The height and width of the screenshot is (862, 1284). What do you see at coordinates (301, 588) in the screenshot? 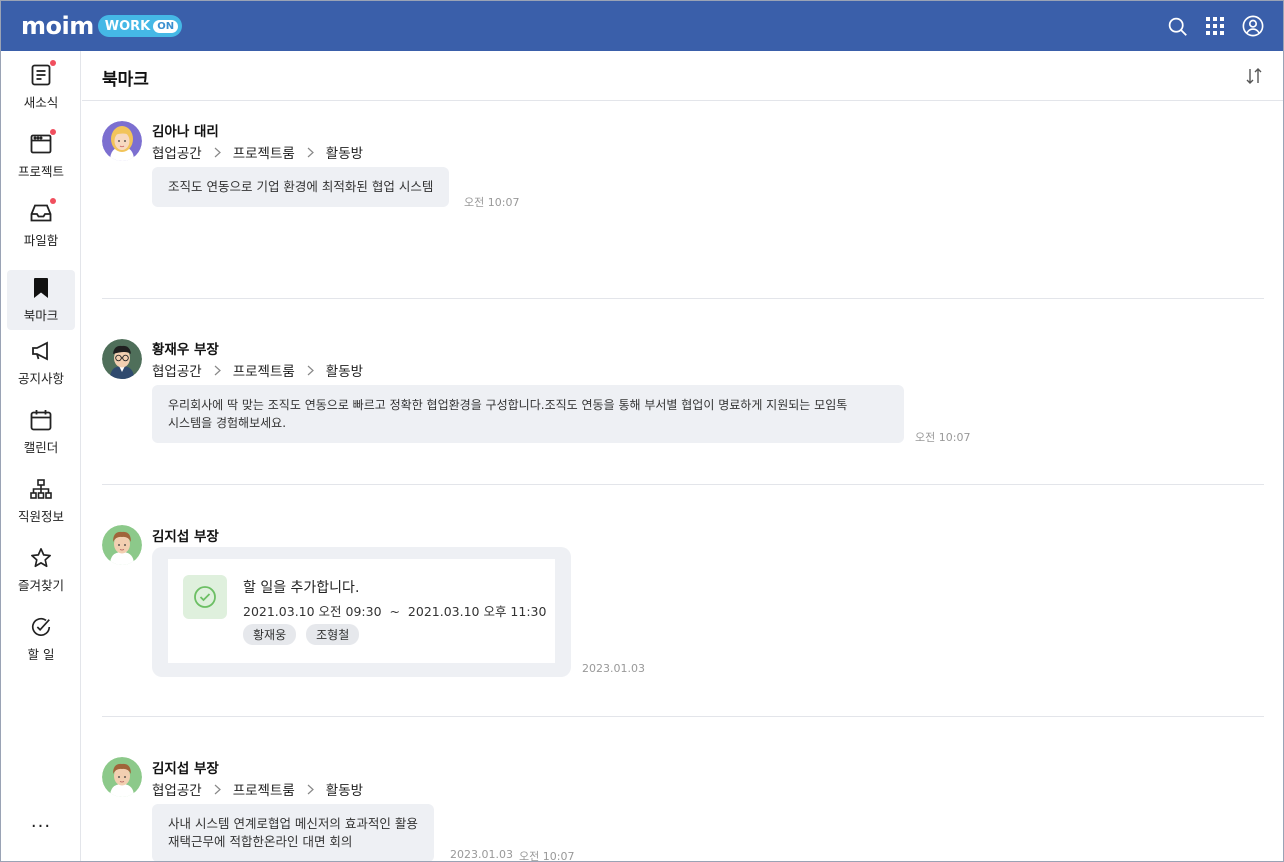
I see `todo-title: 할 일을 추가합니다.` at bounding box center [301, 588].